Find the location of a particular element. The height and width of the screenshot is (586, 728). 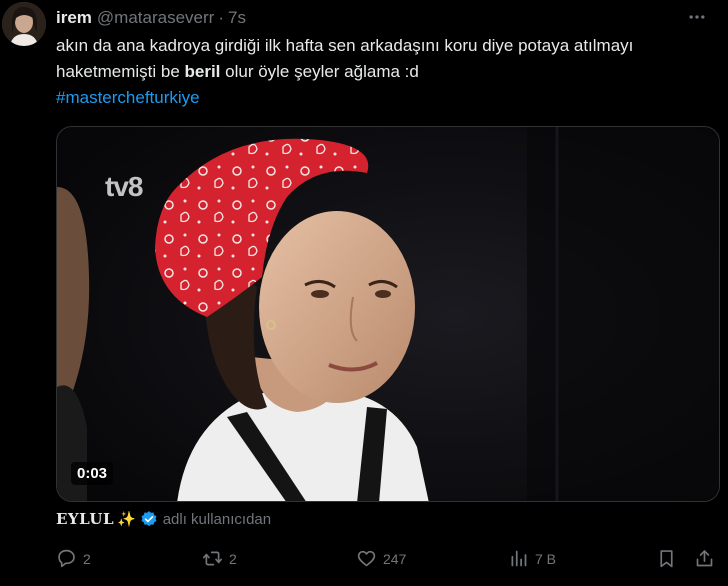

views-chart-icon is located at coordinates (519, 558).